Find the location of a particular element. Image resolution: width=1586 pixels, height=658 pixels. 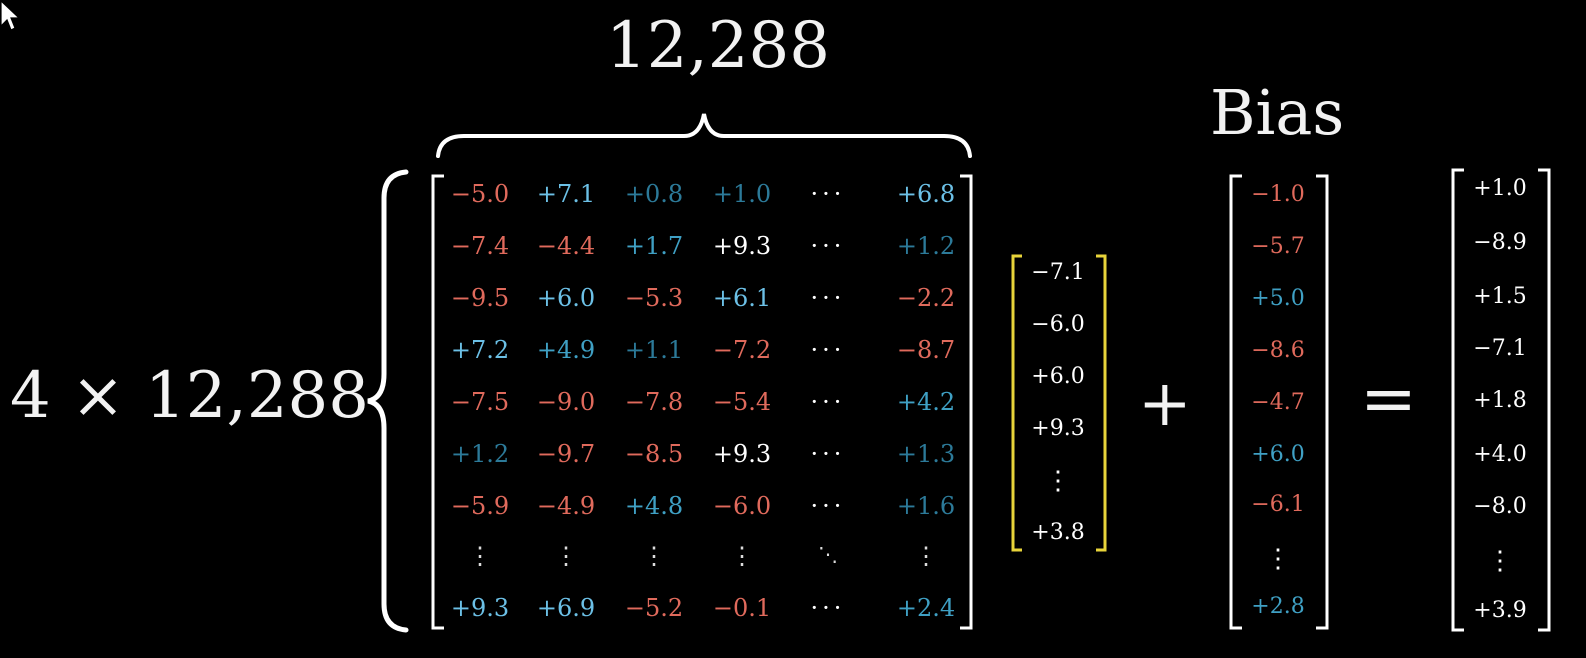

bias-vector-entry: +5.0 is located at coordinates (1278, 298).